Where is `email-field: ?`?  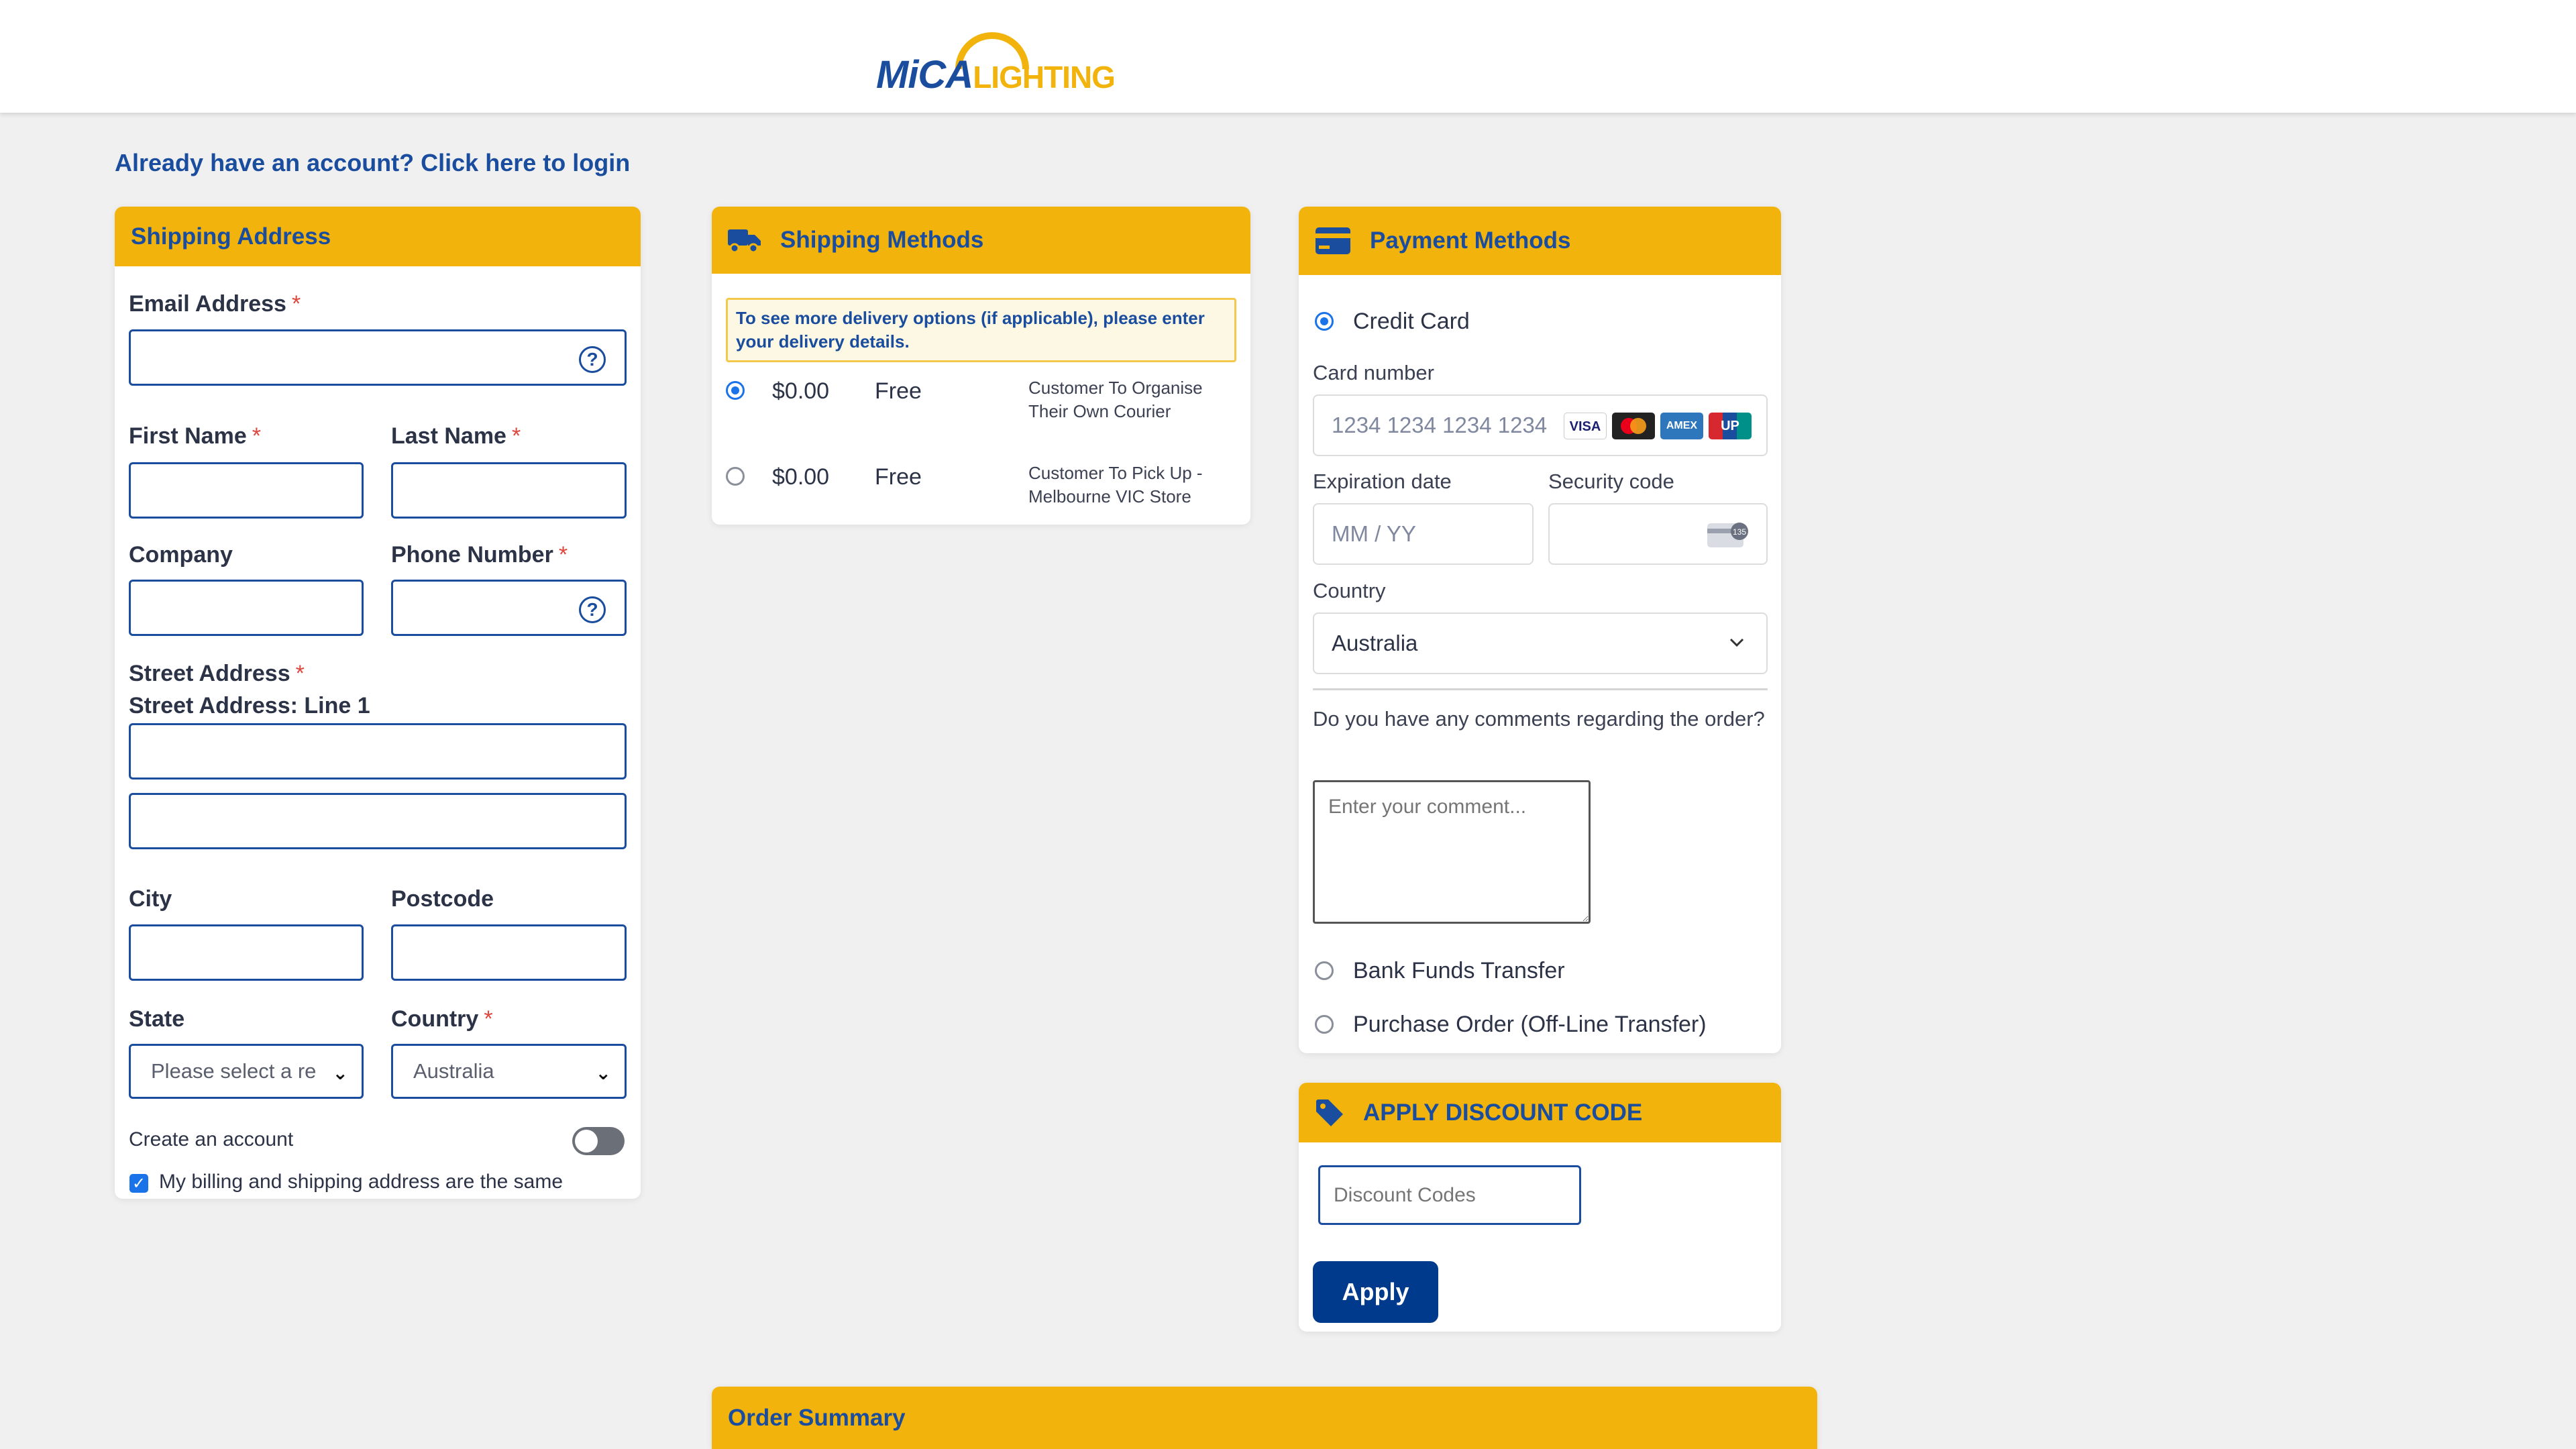 email-field: ? is located at coordinates (378, 357).